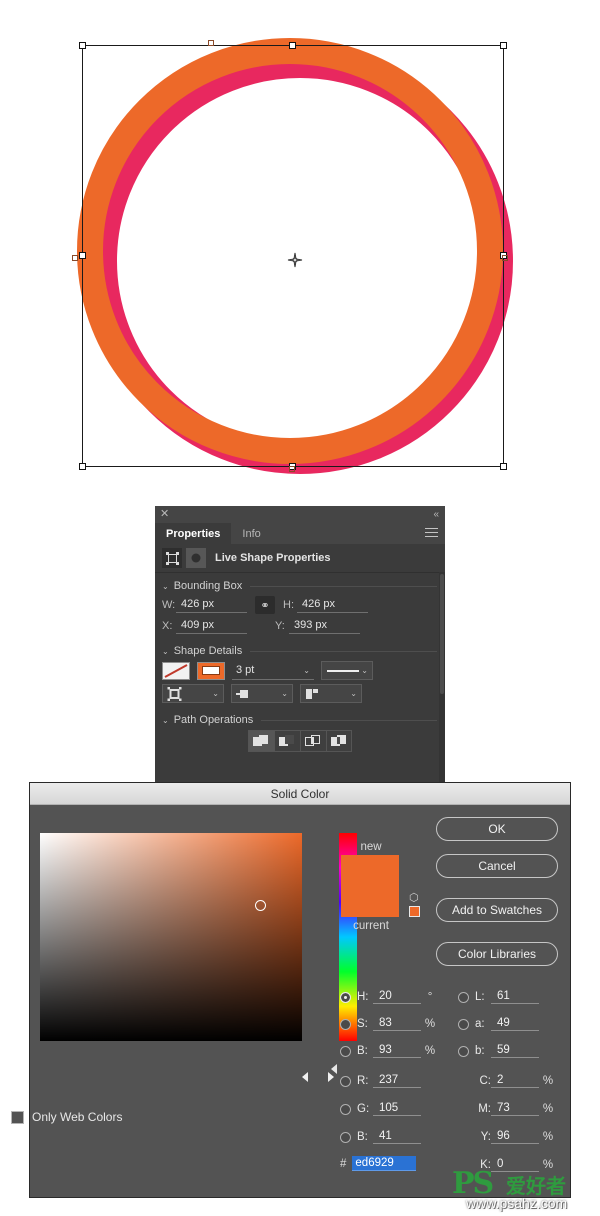  What do you see at coordinates (497, 954) in the screenshot?
I see `color-libraries-button: Color Libraries` at bounding box center [497, 954].